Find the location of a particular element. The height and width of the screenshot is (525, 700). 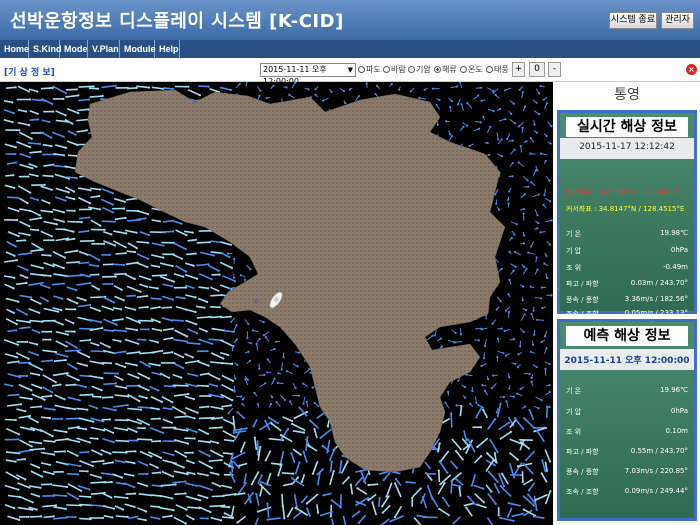

menu-mode: Mode is located at coordinates (74, 49).